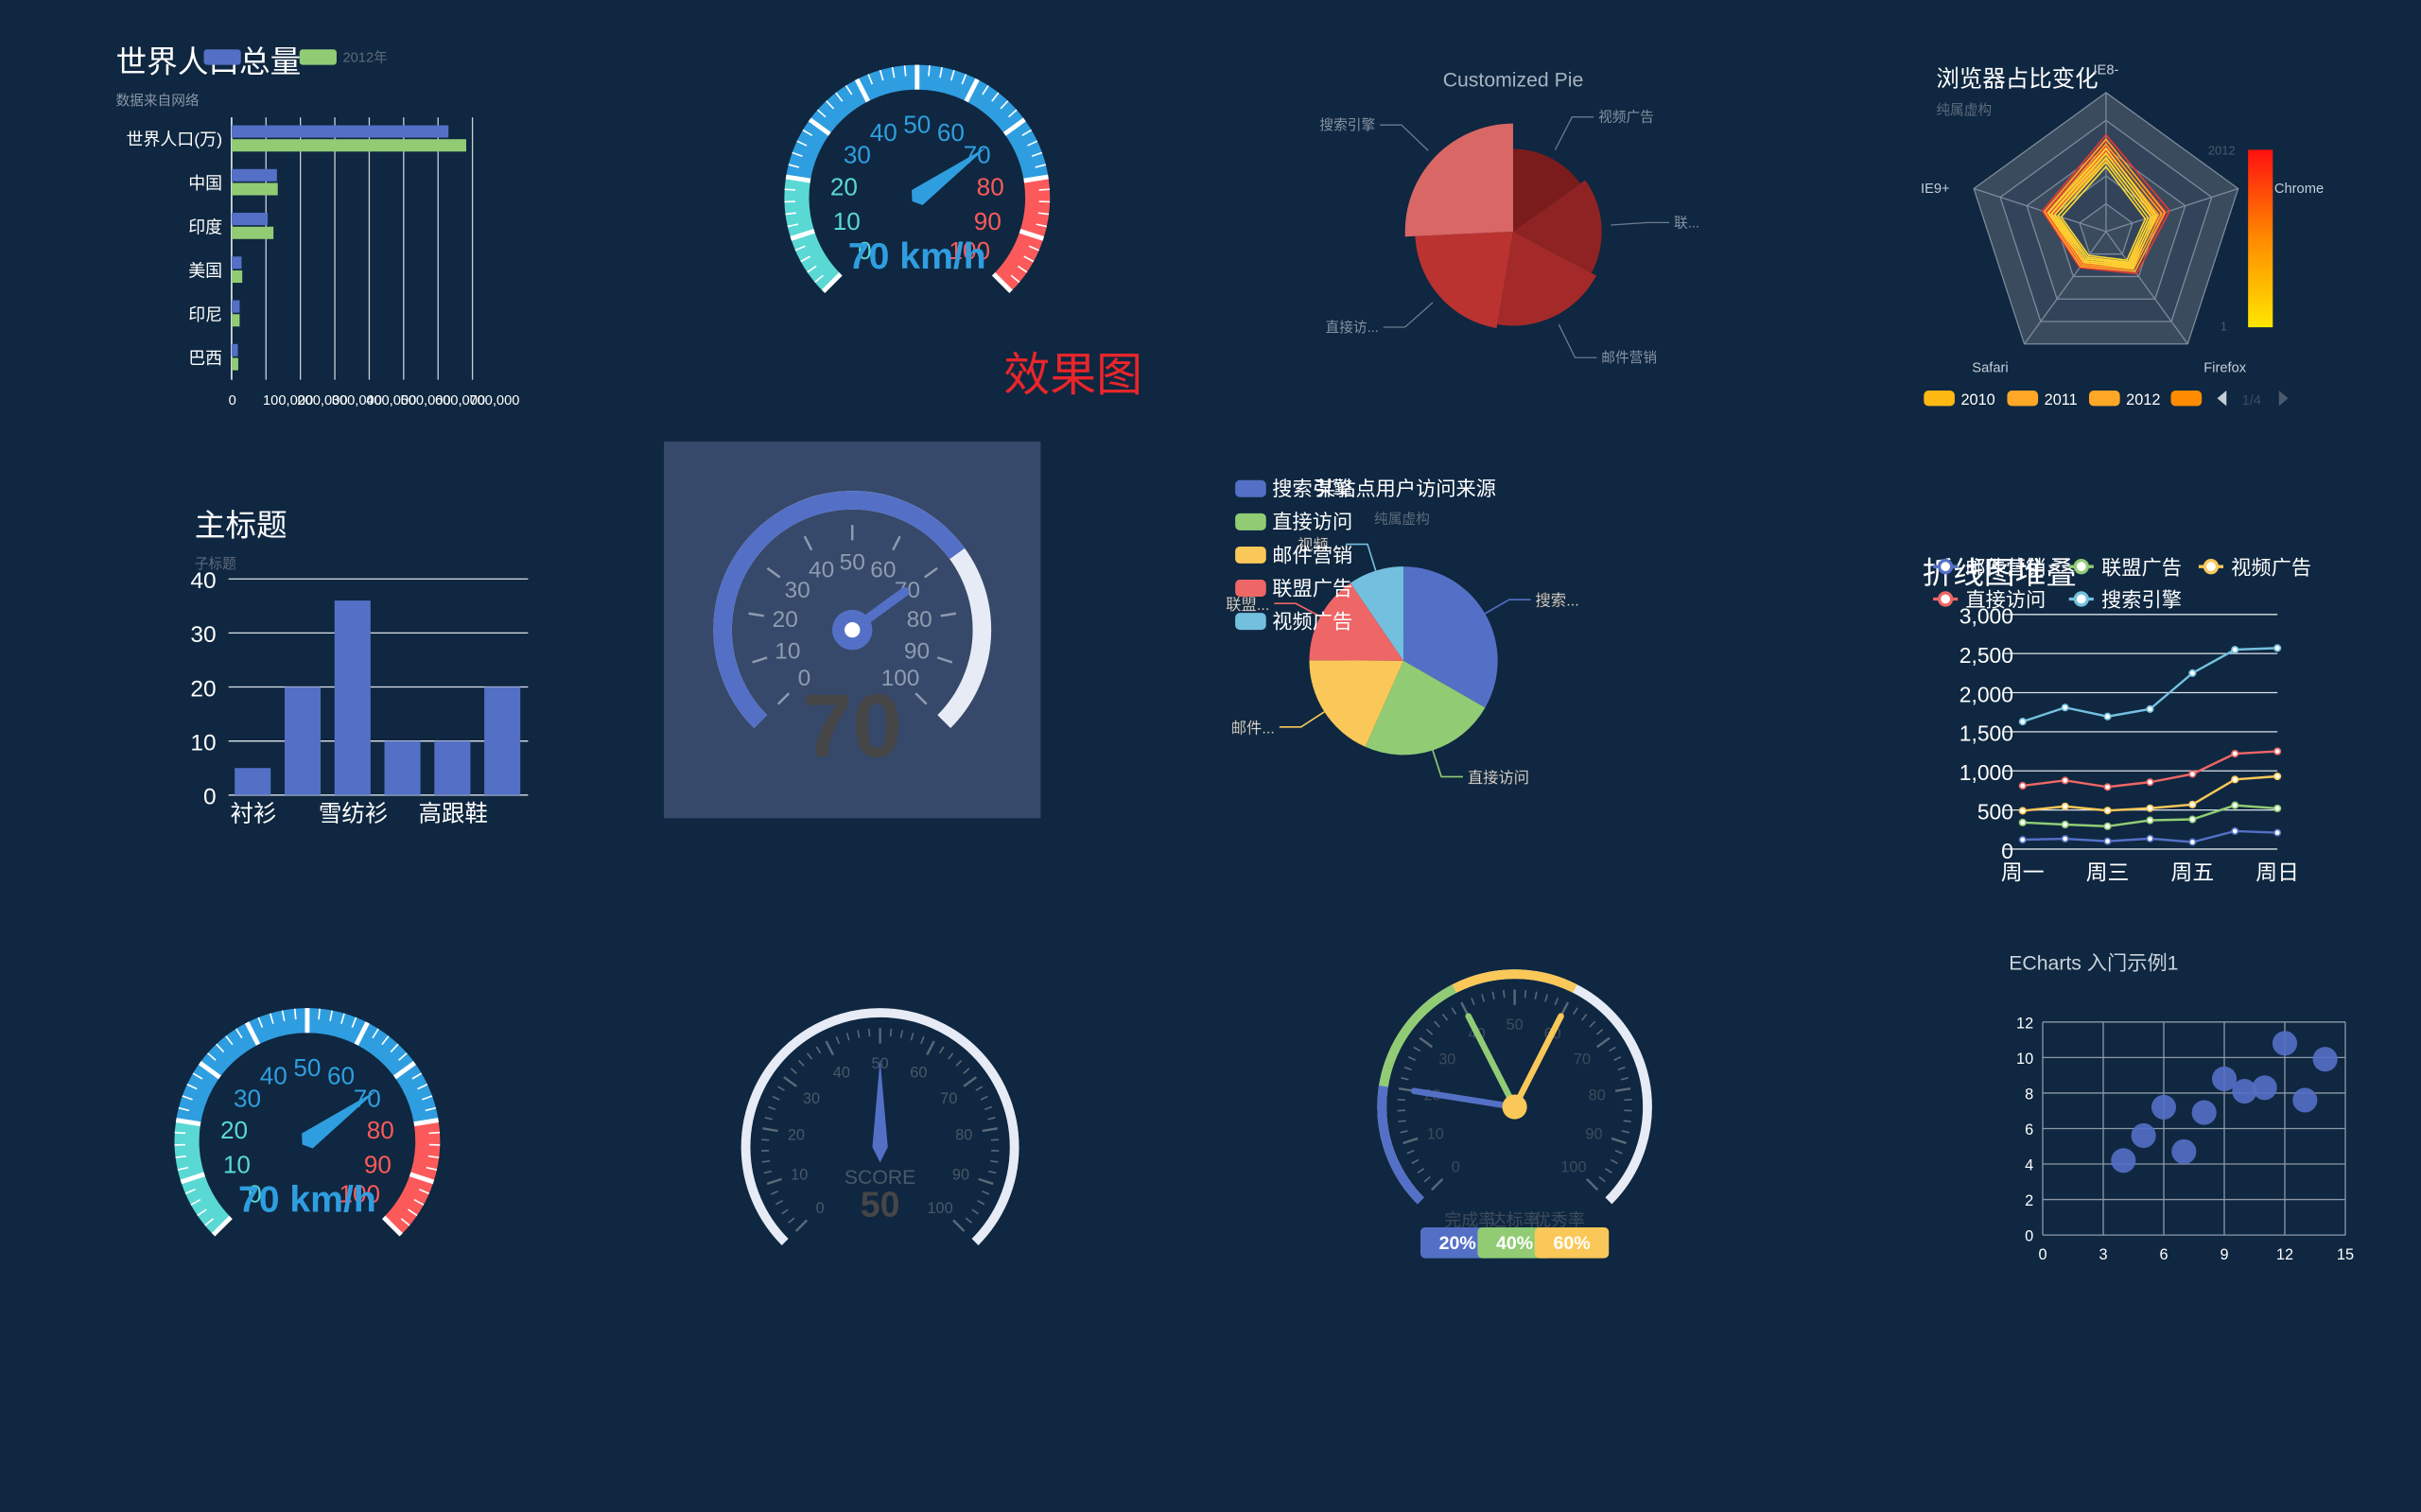 The width and height of the screenshot is (2421, 1512). I want to click on tick-label: 12, so click(2024, 1023).